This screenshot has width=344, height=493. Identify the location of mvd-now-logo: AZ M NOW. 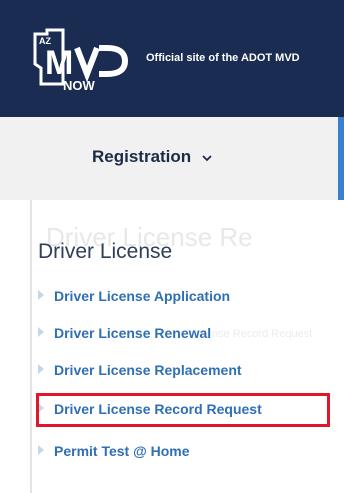
(83, 60).